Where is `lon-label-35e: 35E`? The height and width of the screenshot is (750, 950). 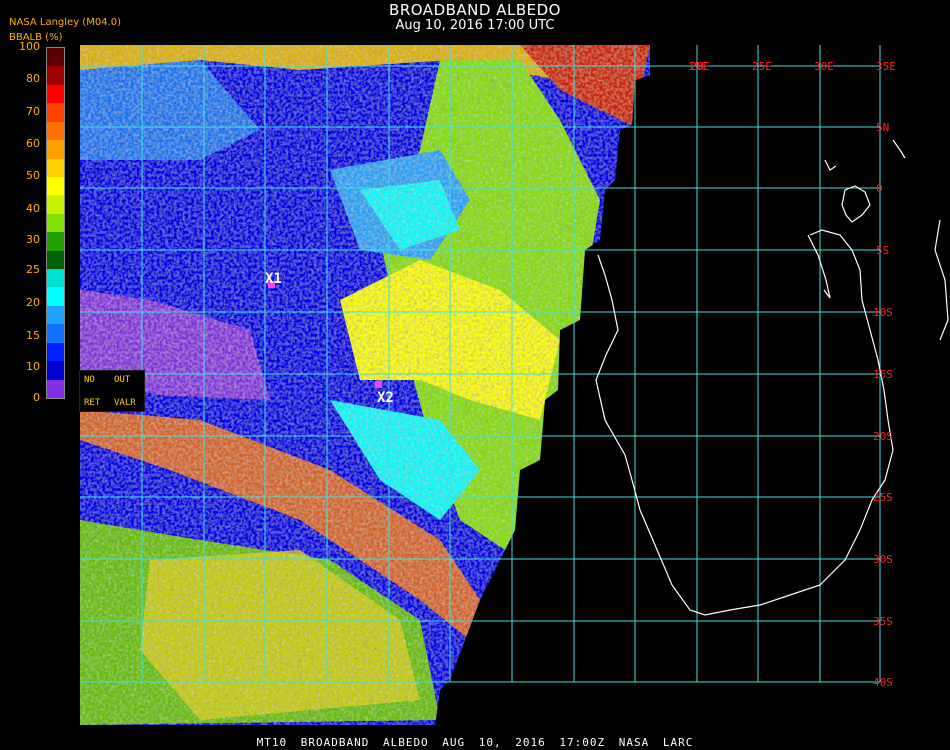
lon-label-35e: 35E is located at coordinates (886, 66).